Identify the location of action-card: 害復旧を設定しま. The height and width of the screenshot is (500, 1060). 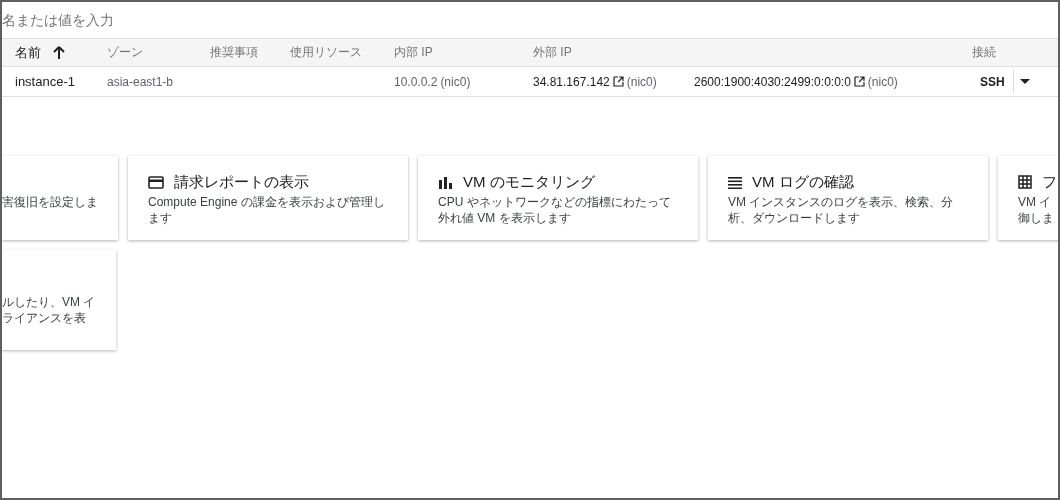
(60, 198).